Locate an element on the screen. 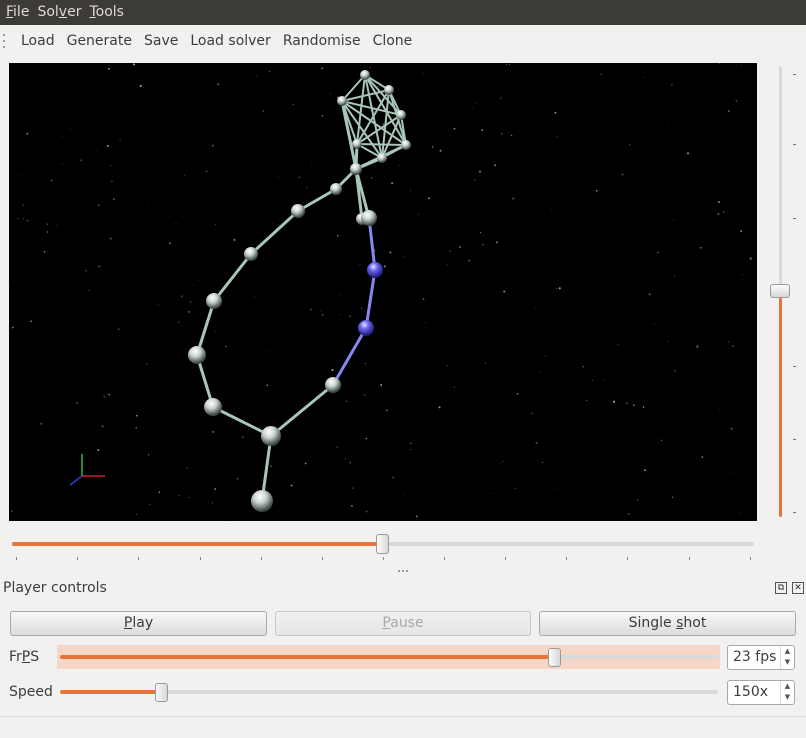 This screenshot has height=738, width=806. fps-slider-handle is located at coordinates (554, 657).